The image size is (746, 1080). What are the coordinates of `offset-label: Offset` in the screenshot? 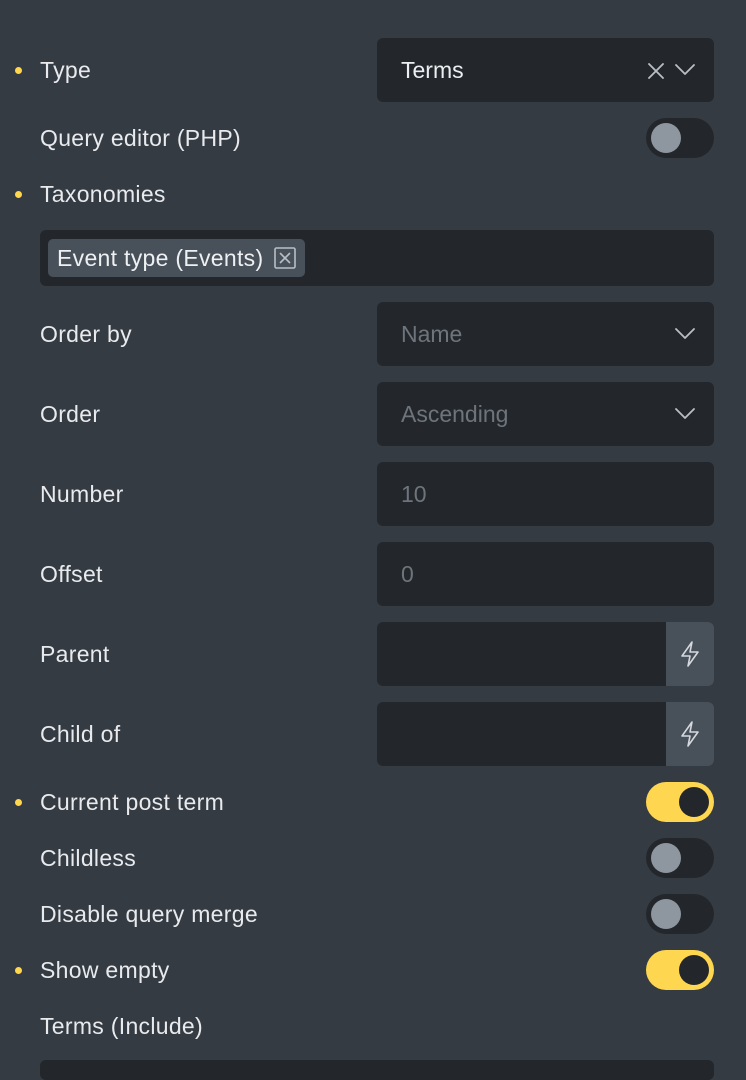 It's located at (71, 574).